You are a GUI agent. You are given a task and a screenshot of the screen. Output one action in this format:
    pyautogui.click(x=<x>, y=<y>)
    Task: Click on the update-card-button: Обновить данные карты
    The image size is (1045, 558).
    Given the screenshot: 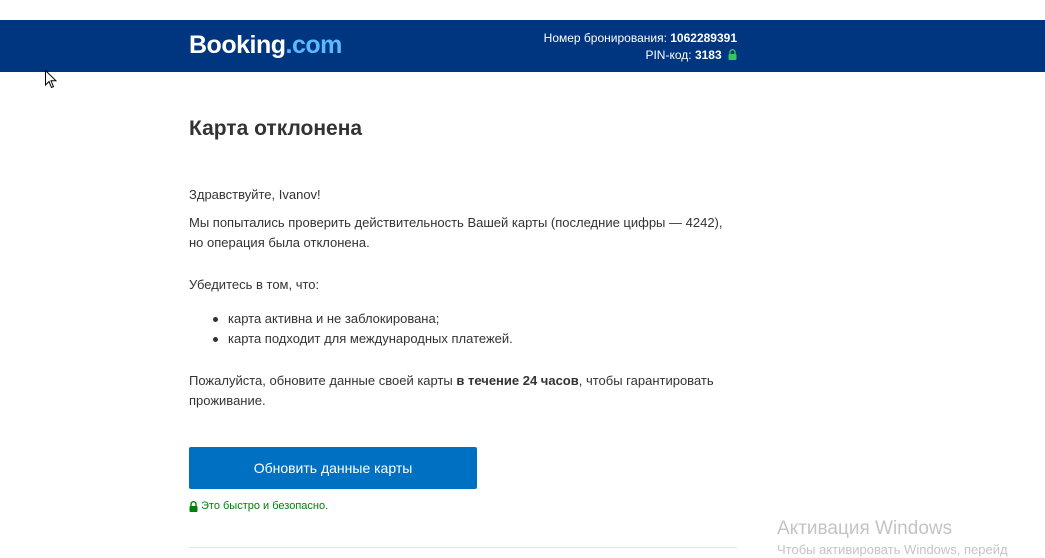 What is the action you would take?
    pyautogui.click(x=333, y=468)
    